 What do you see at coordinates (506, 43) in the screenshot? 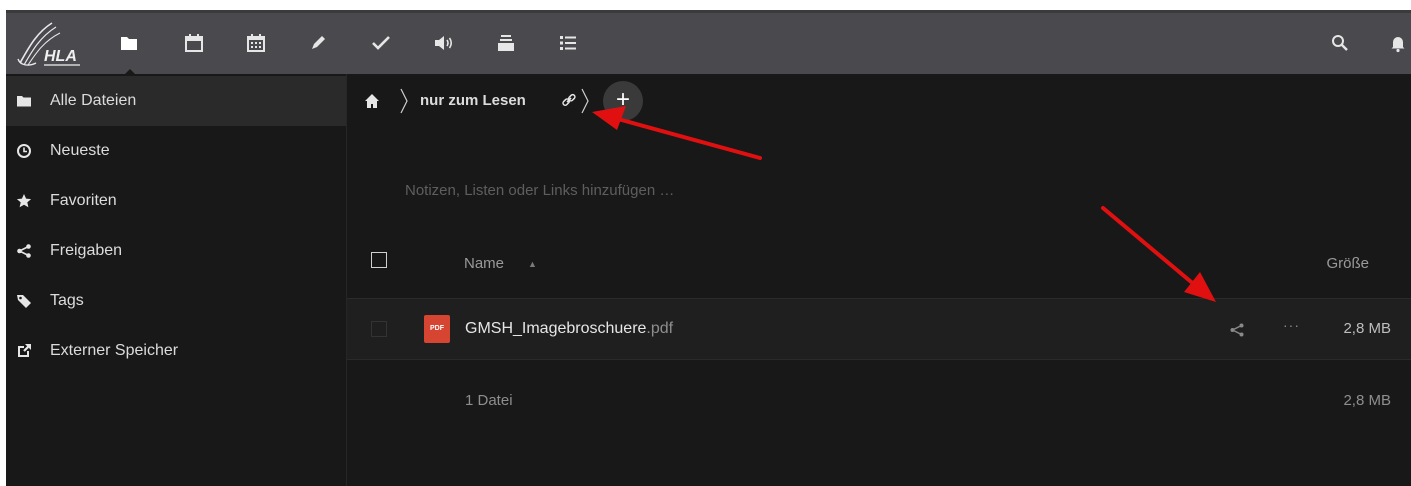
I see `archive-icon` at bounding box center [506, 43].